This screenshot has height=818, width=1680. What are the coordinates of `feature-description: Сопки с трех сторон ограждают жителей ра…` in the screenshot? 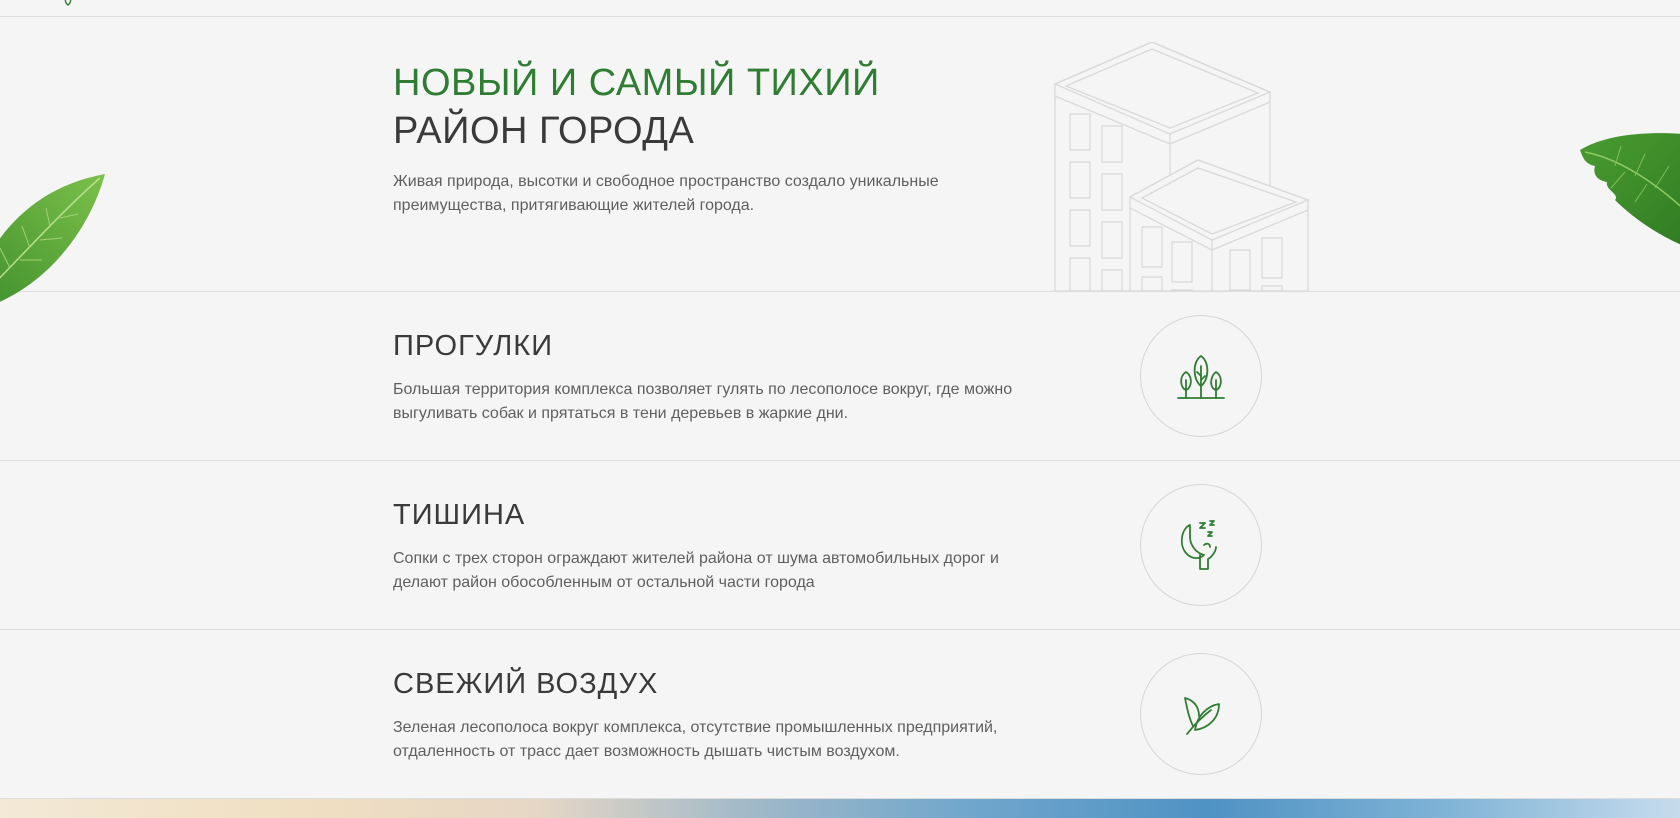 It's located at (696, 570).